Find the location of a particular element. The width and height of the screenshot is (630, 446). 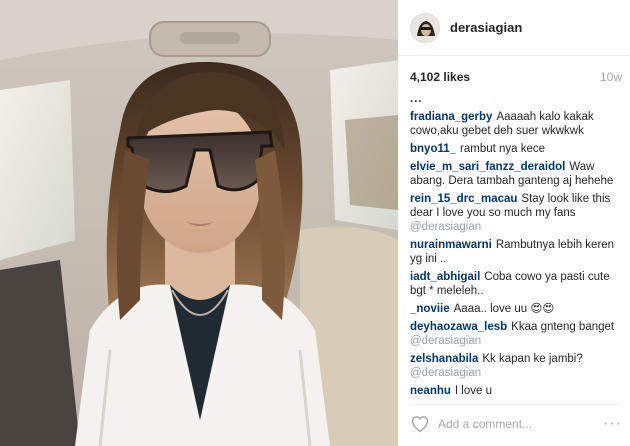

footer-divider is located at coordinates (516, 404).